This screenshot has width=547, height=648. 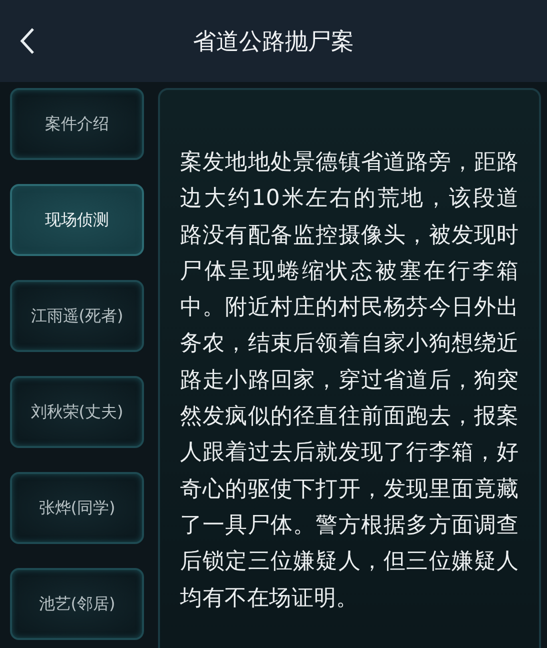 What do you see at coordinates (77, 316) in the screenshot?
I see `tab: 江雨遥(死者)` at bounding box center [77, 316].